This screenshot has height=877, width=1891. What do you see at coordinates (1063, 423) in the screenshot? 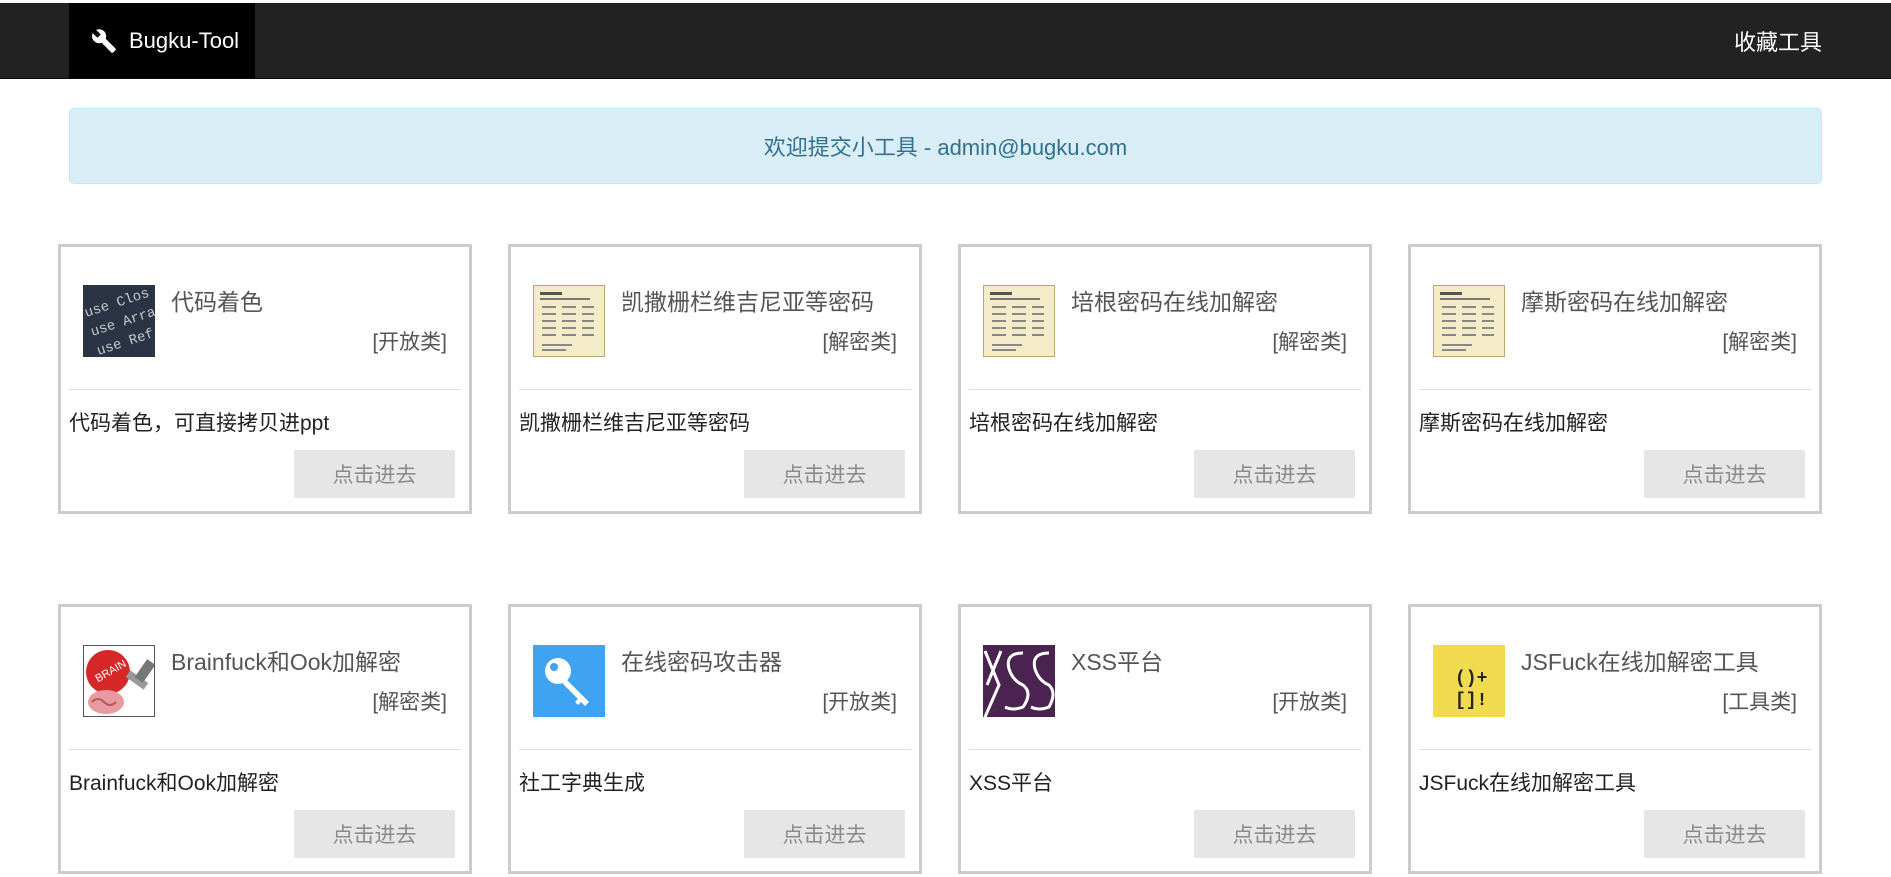
I see `card-description: 培根密码在线加解密` at bounding box center [1063, 423].